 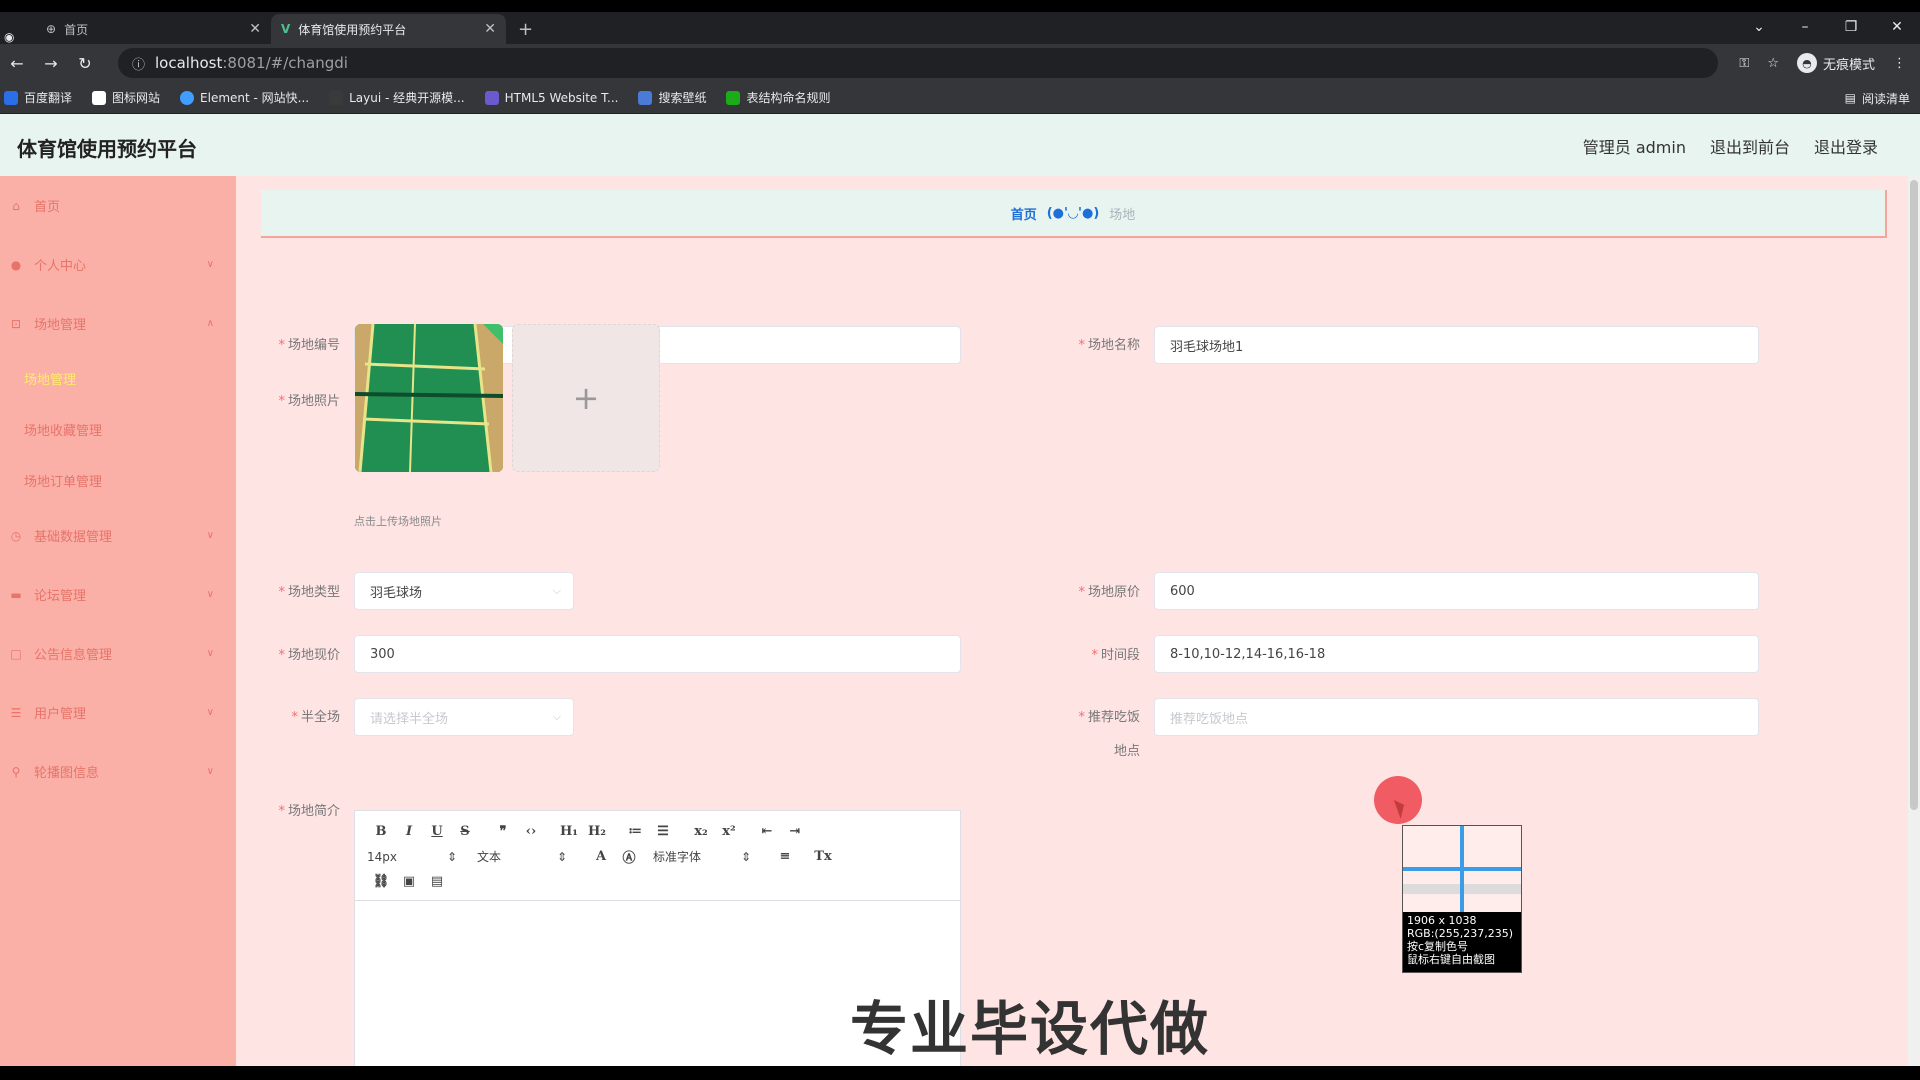 What do you see at coordinates (1024, 213) in the screenshot?
I see `breadcrumb-home: 首页` at bounding box center [1024, 213].